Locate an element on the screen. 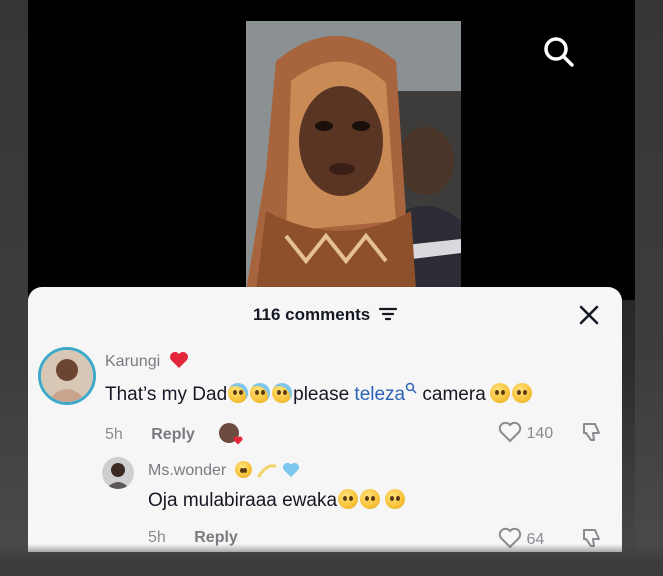 This screenshot has width=663, height=576. close-icon is located at coordinates (589, 315).